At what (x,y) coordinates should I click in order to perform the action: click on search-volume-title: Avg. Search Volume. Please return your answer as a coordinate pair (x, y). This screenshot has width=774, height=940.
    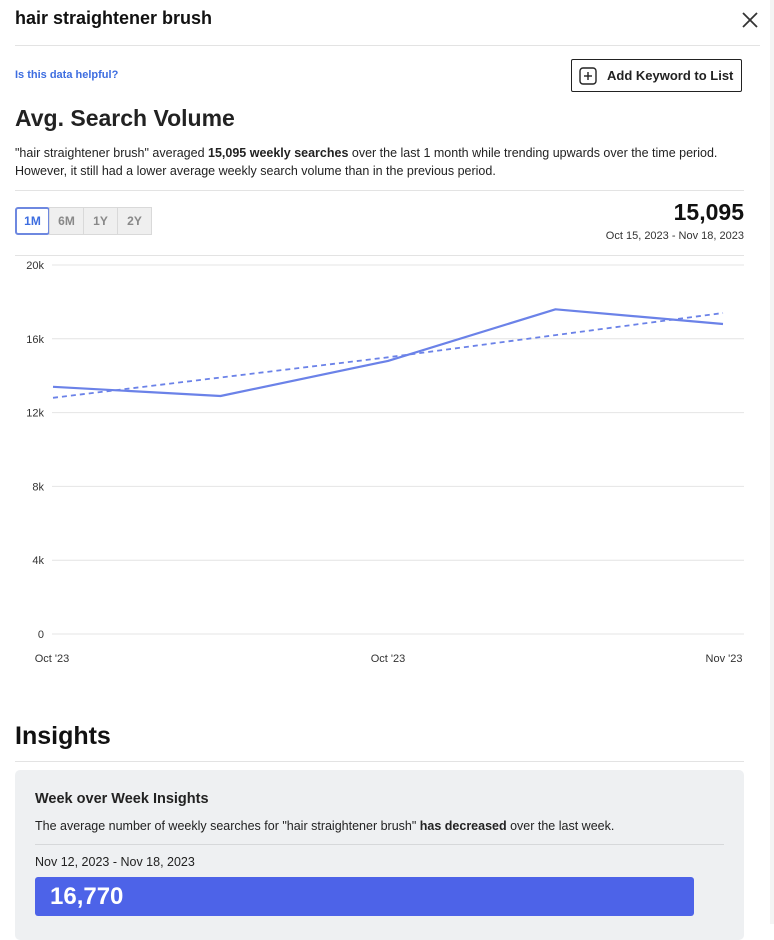
    Looking at the image, I should click on (125, 118).